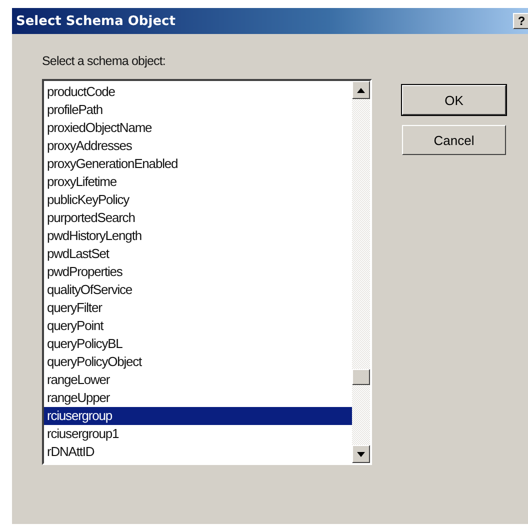 Image resolution: width=528 pixels, height=529 pixels. I want to click on down-arrow-icon, so click(361, 454).